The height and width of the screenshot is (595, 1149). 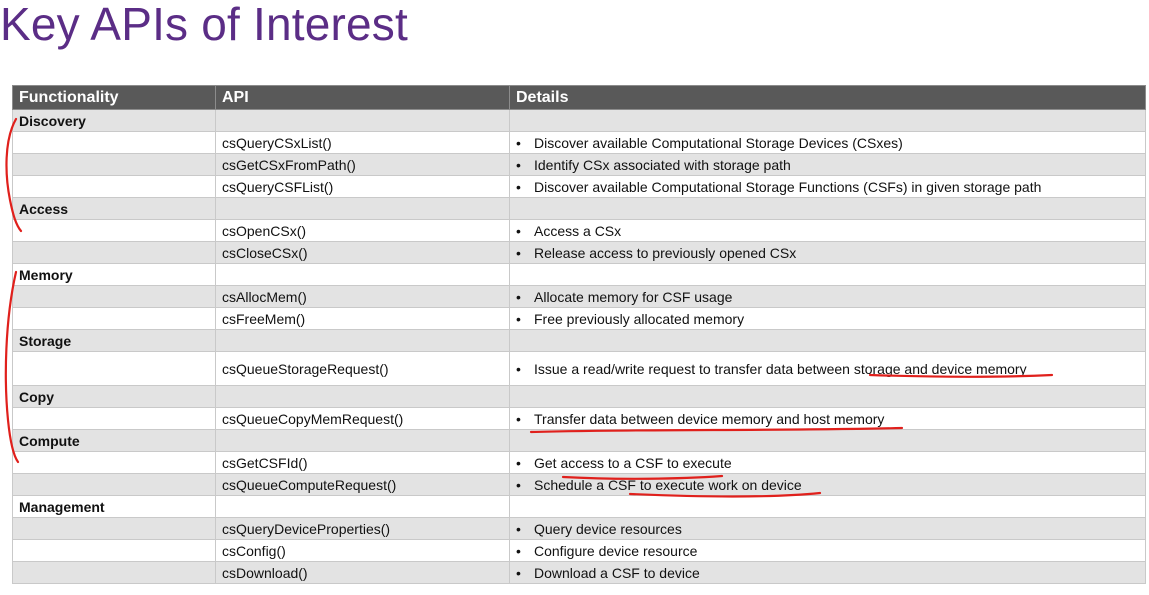 I want to click on functionality-cell: Storage, so click(x=114, y=340).